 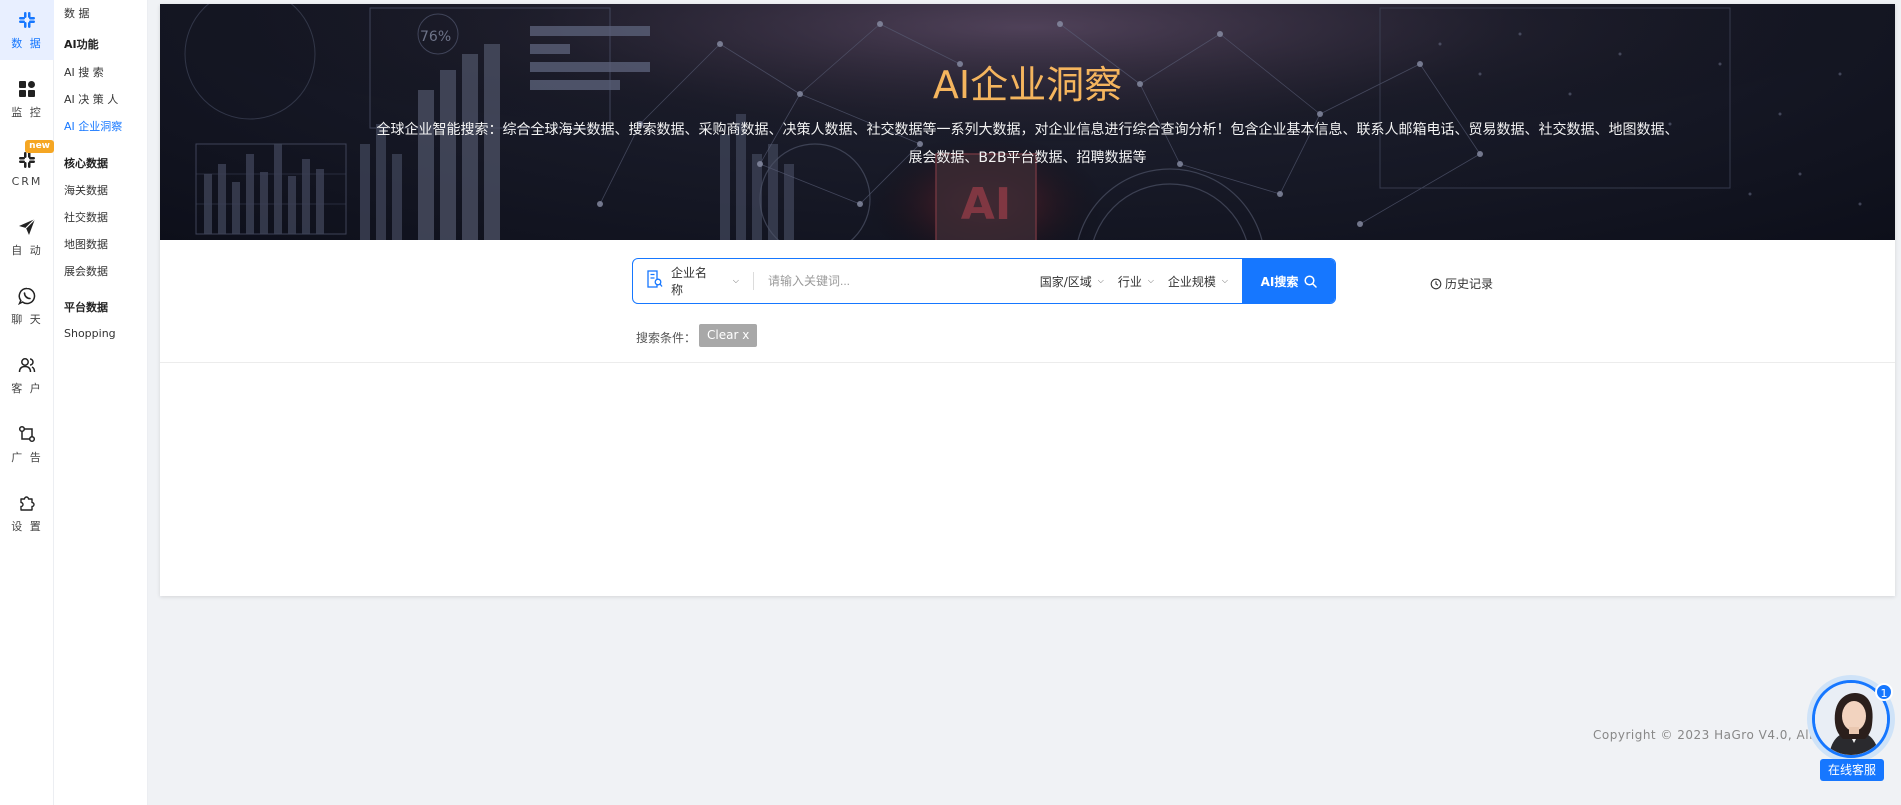 I want to click on rail-item-label: 设 置, so click(x=27, y=526).